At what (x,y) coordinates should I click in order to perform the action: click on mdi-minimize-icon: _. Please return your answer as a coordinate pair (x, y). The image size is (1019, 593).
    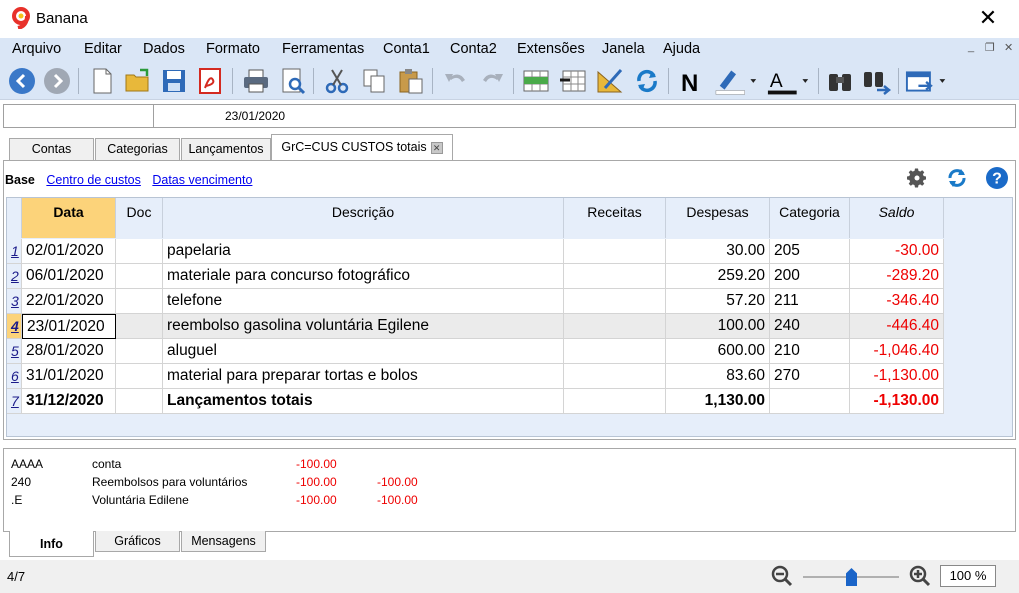
    Looking at the image, I should click on (971, 47).